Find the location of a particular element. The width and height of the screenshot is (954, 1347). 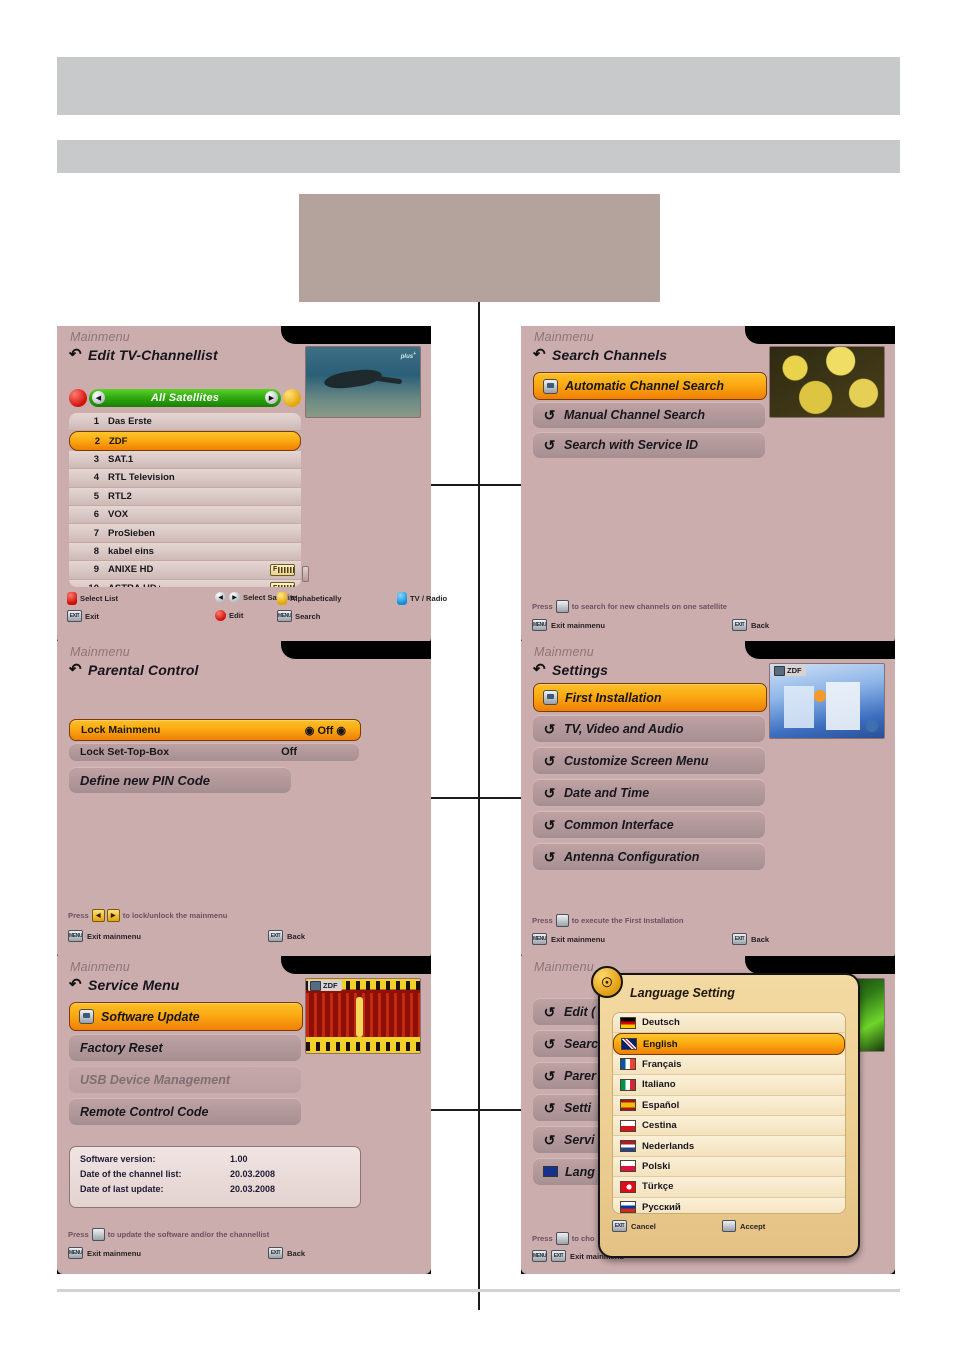

menu-item: ↺ Common Interface is located at coordinates (649, 824).